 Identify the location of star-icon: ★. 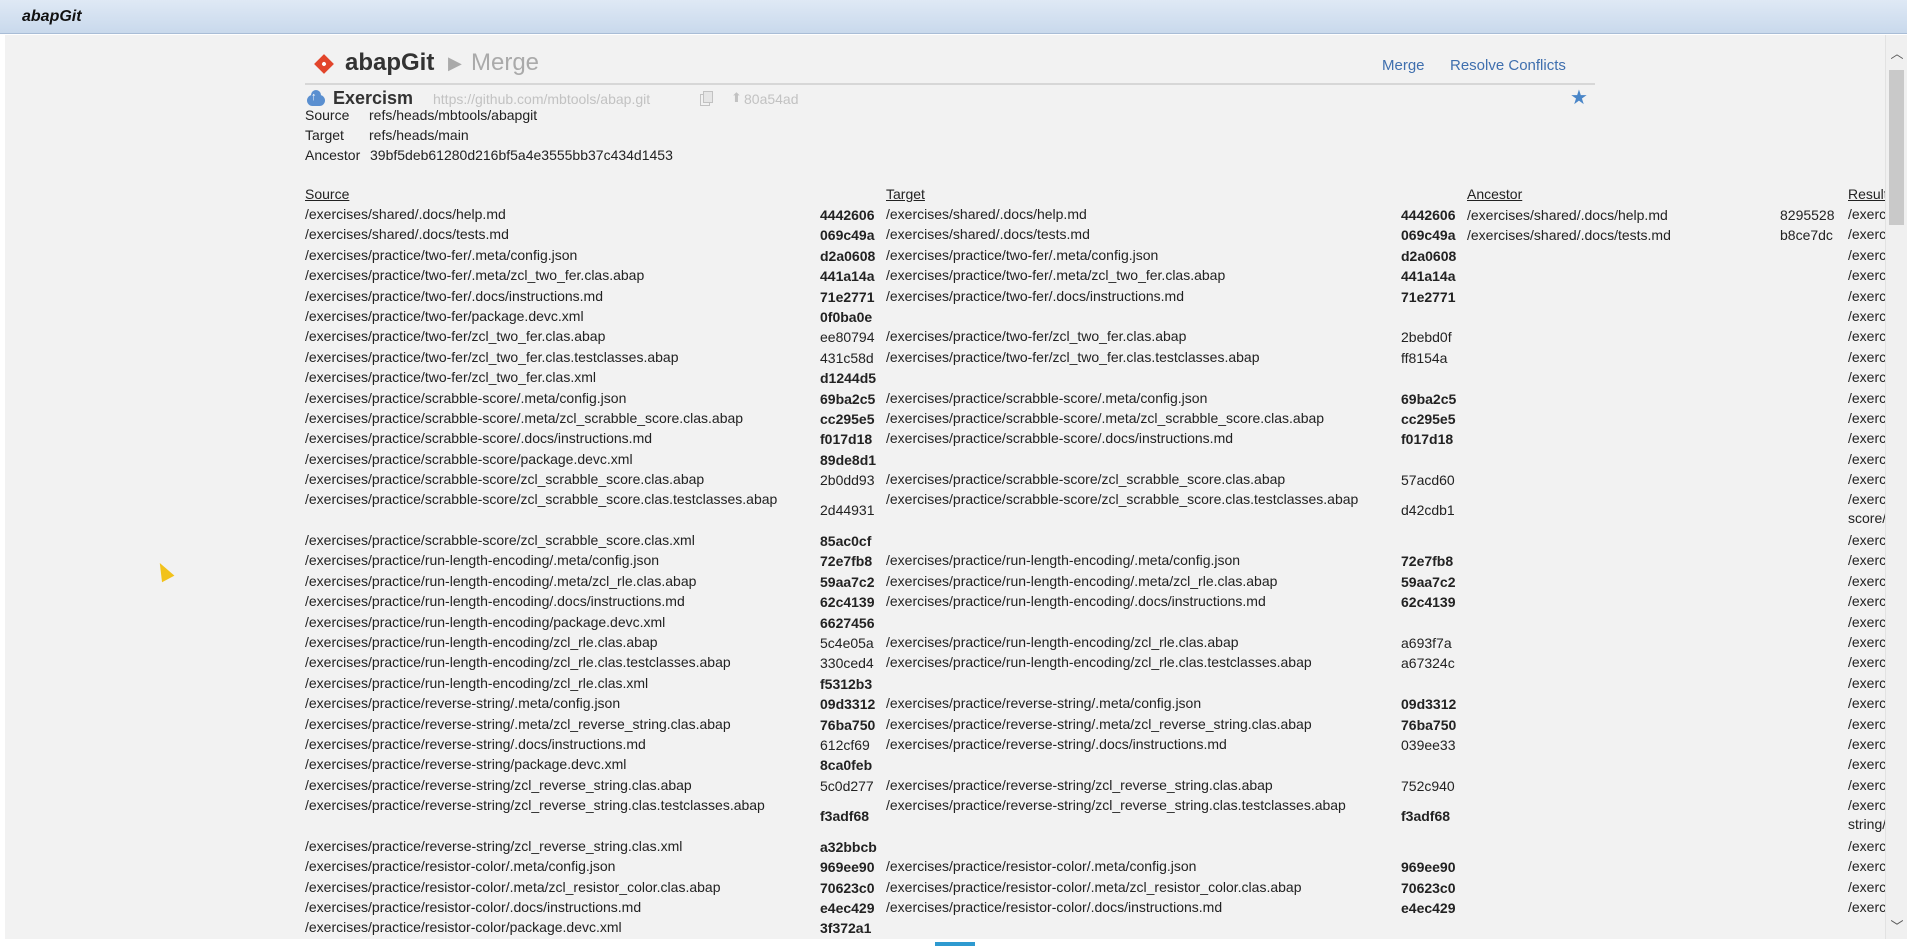
(1579, 97).